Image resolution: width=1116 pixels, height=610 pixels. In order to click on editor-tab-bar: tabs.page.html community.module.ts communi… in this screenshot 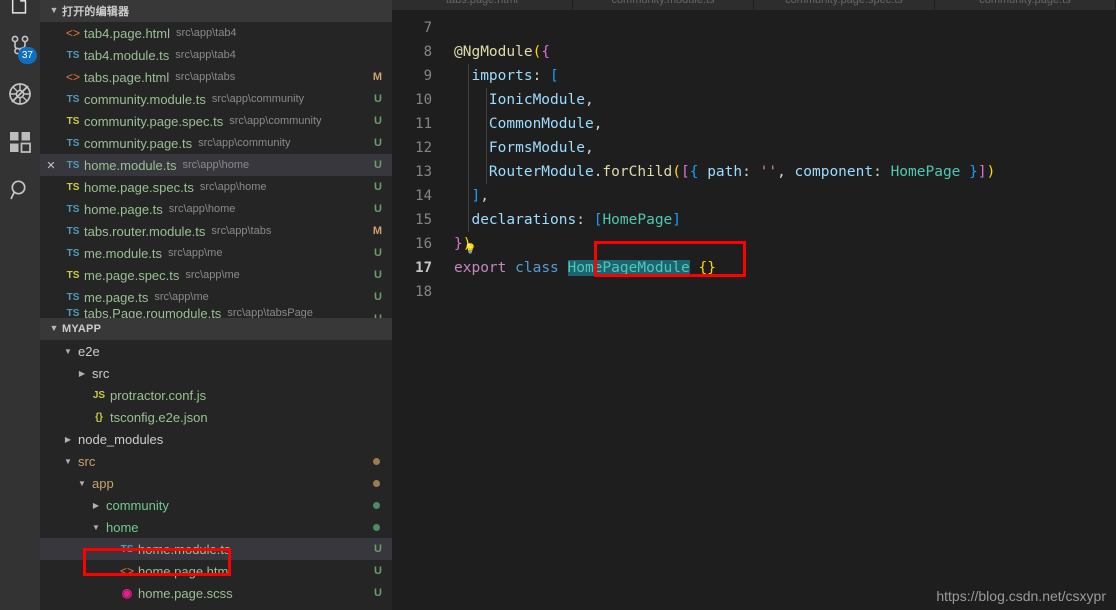, I will do `click(754, 5)`.